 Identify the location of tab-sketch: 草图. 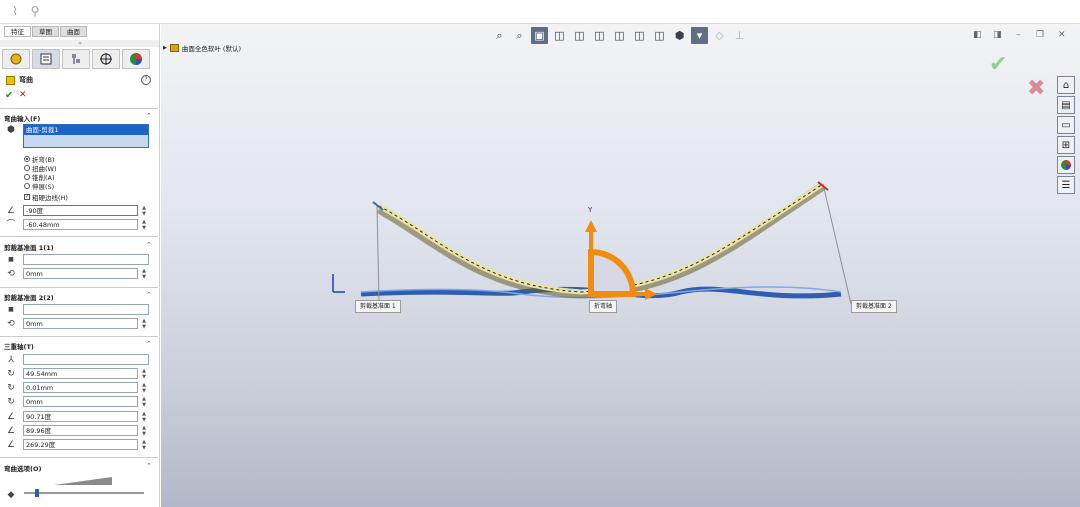
(45, 31).